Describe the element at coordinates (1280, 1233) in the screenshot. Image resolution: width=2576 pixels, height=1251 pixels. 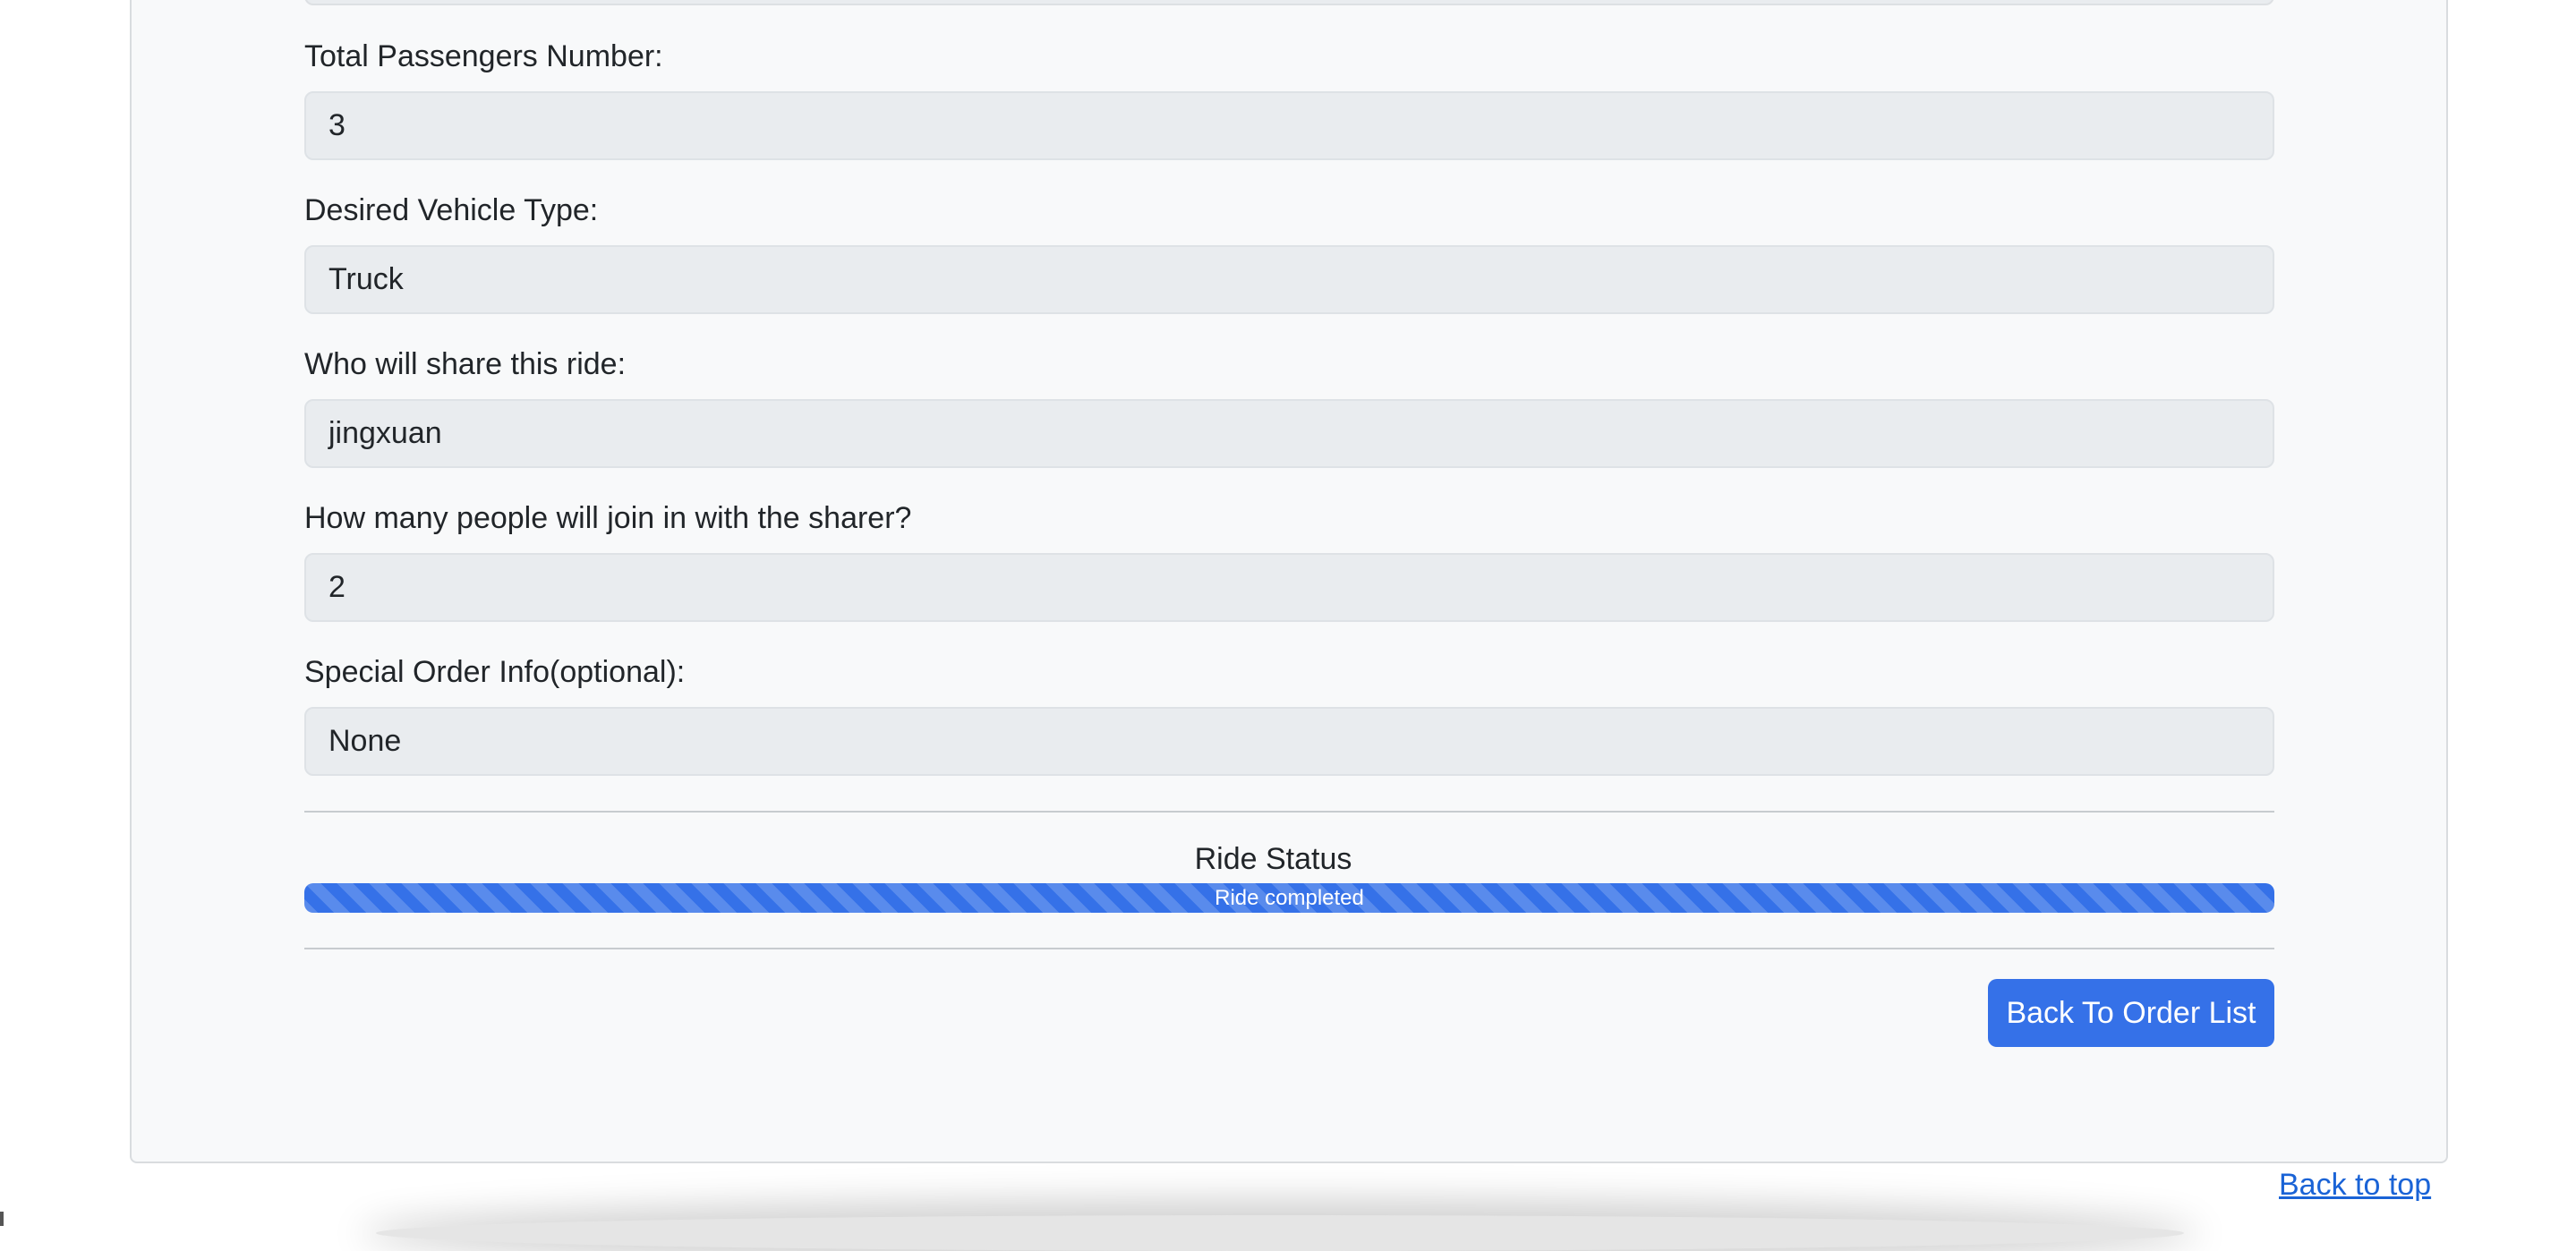
I see `footer-shadow` at that location.